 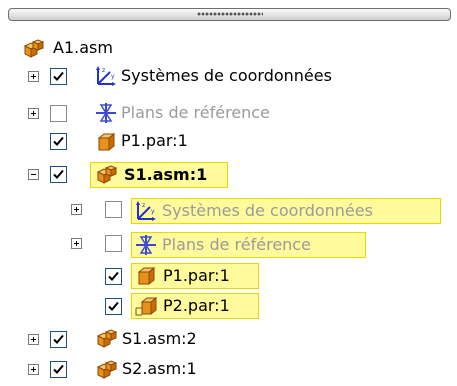 What do you see at coordinates (159, 338) in the screenshot?
I see `item-label: S1.asm:2` at bounding box center [159, 338].